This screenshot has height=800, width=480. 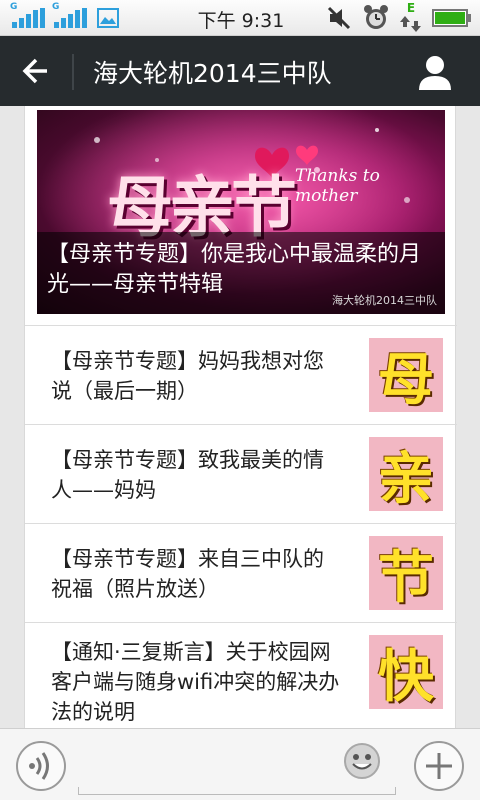 What do you see at coordinates (411, 8) in the screenshot?
I see `data-label: E` at bounding box center [411, 8].